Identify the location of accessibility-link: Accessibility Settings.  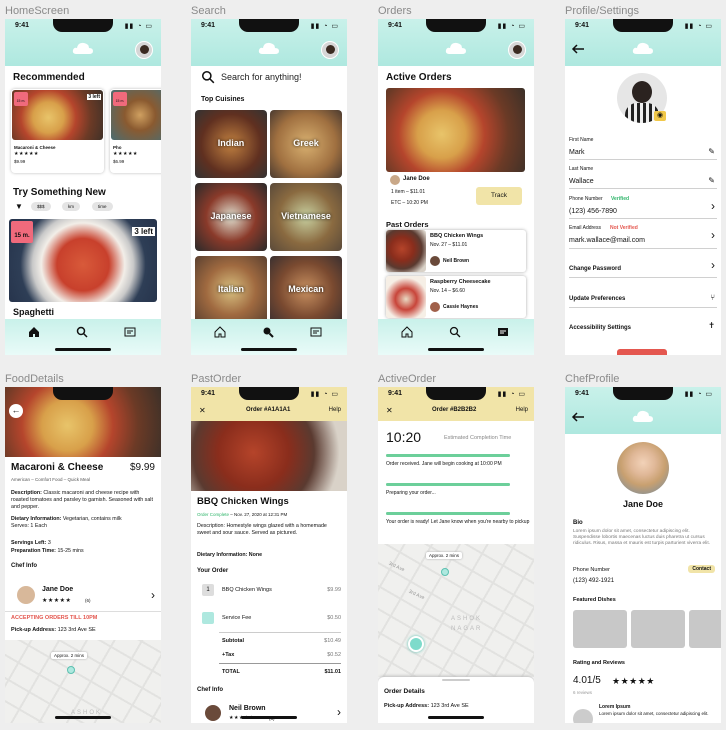
(600, 328).